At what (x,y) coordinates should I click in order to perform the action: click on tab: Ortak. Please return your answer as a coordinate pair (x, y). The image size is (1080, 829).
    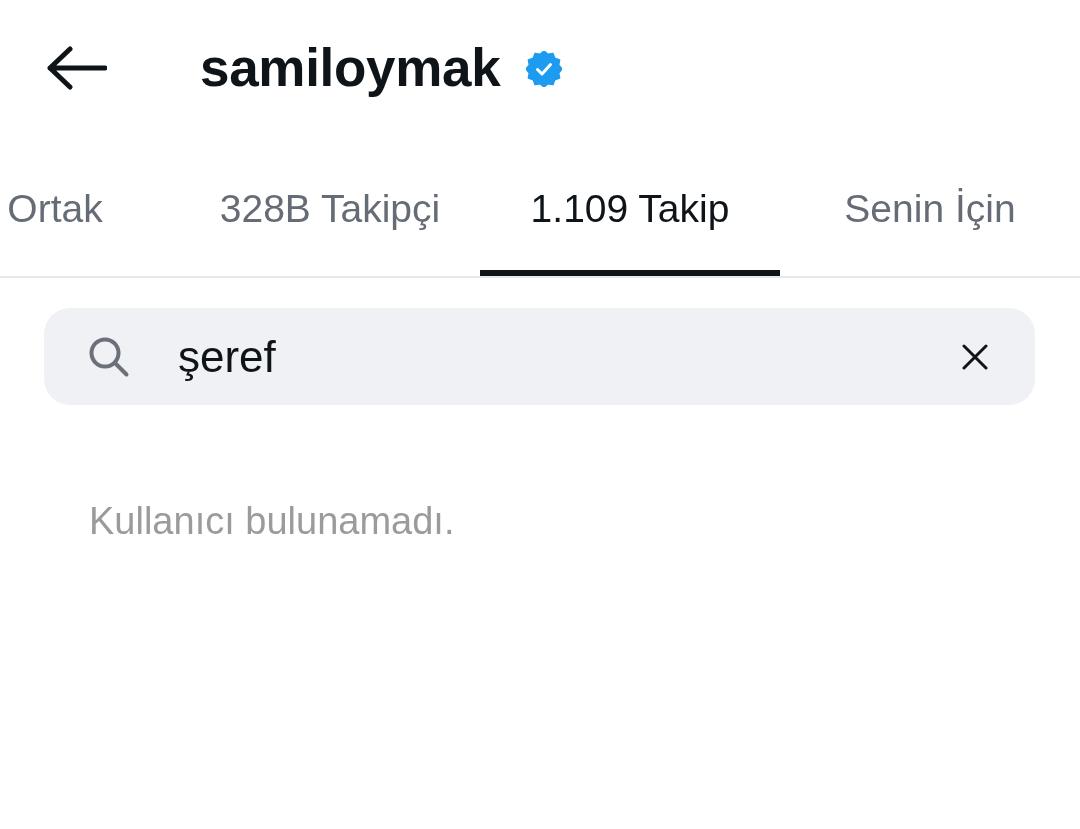
    Looking at the image, I should click on (90, 205).